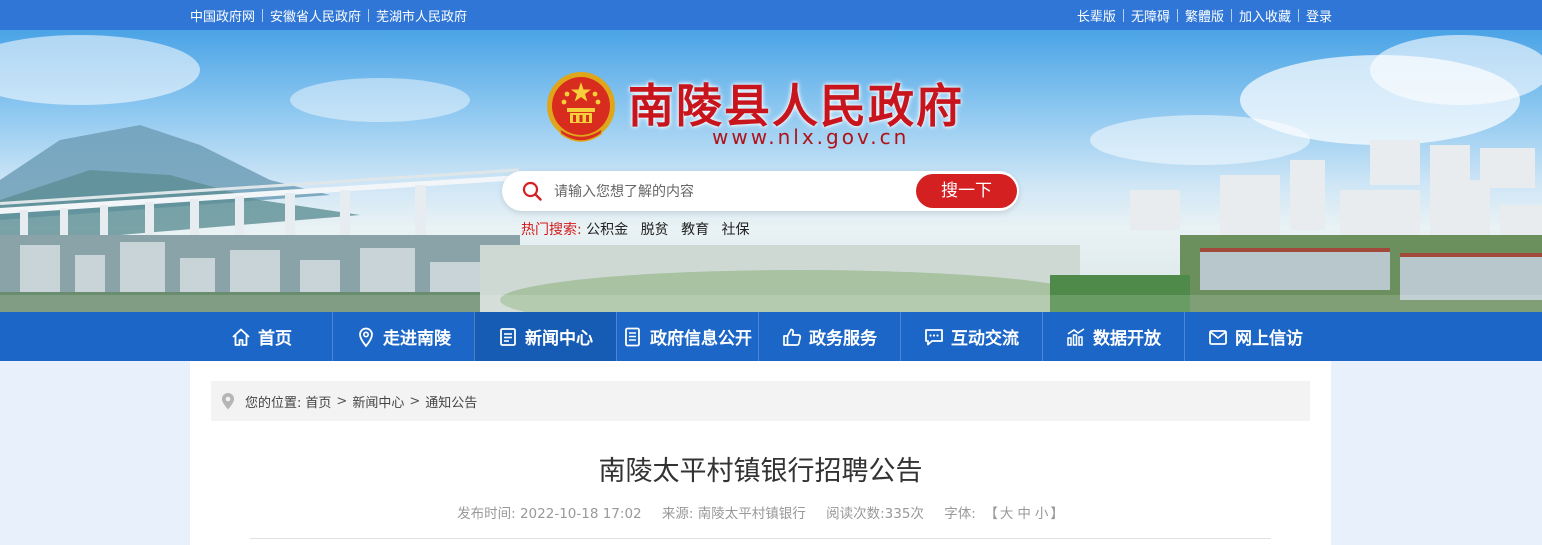 The image size is (1542, 545). Describe the element at coordinates (904, 514) in the screenshot. I see `read-count-value: 335次` at that location.